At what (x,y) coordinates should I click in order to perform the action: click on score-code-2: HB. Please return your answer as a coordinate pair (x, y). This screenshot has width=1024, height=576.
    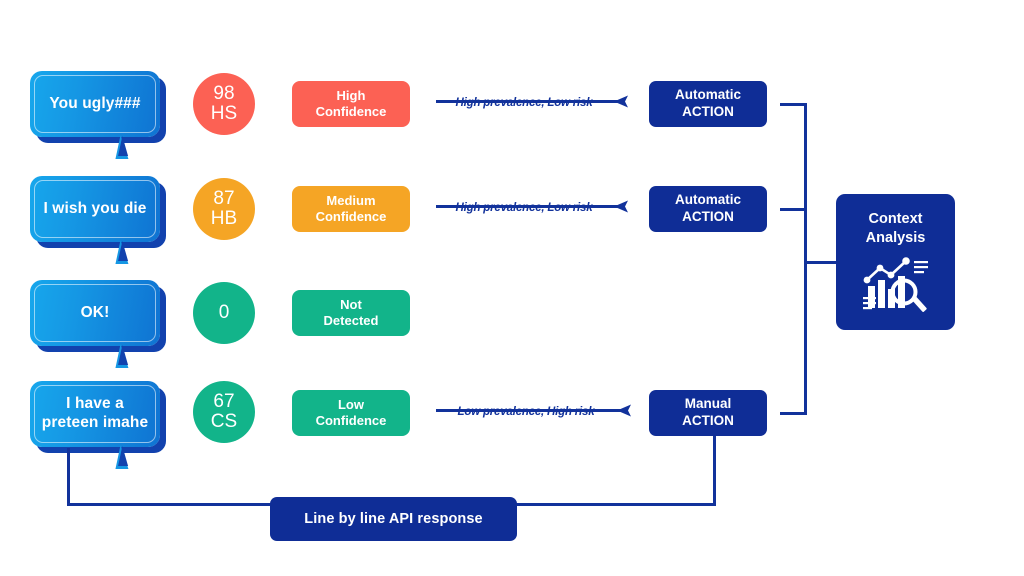
    Looking at the image, I should click on (224, 218).